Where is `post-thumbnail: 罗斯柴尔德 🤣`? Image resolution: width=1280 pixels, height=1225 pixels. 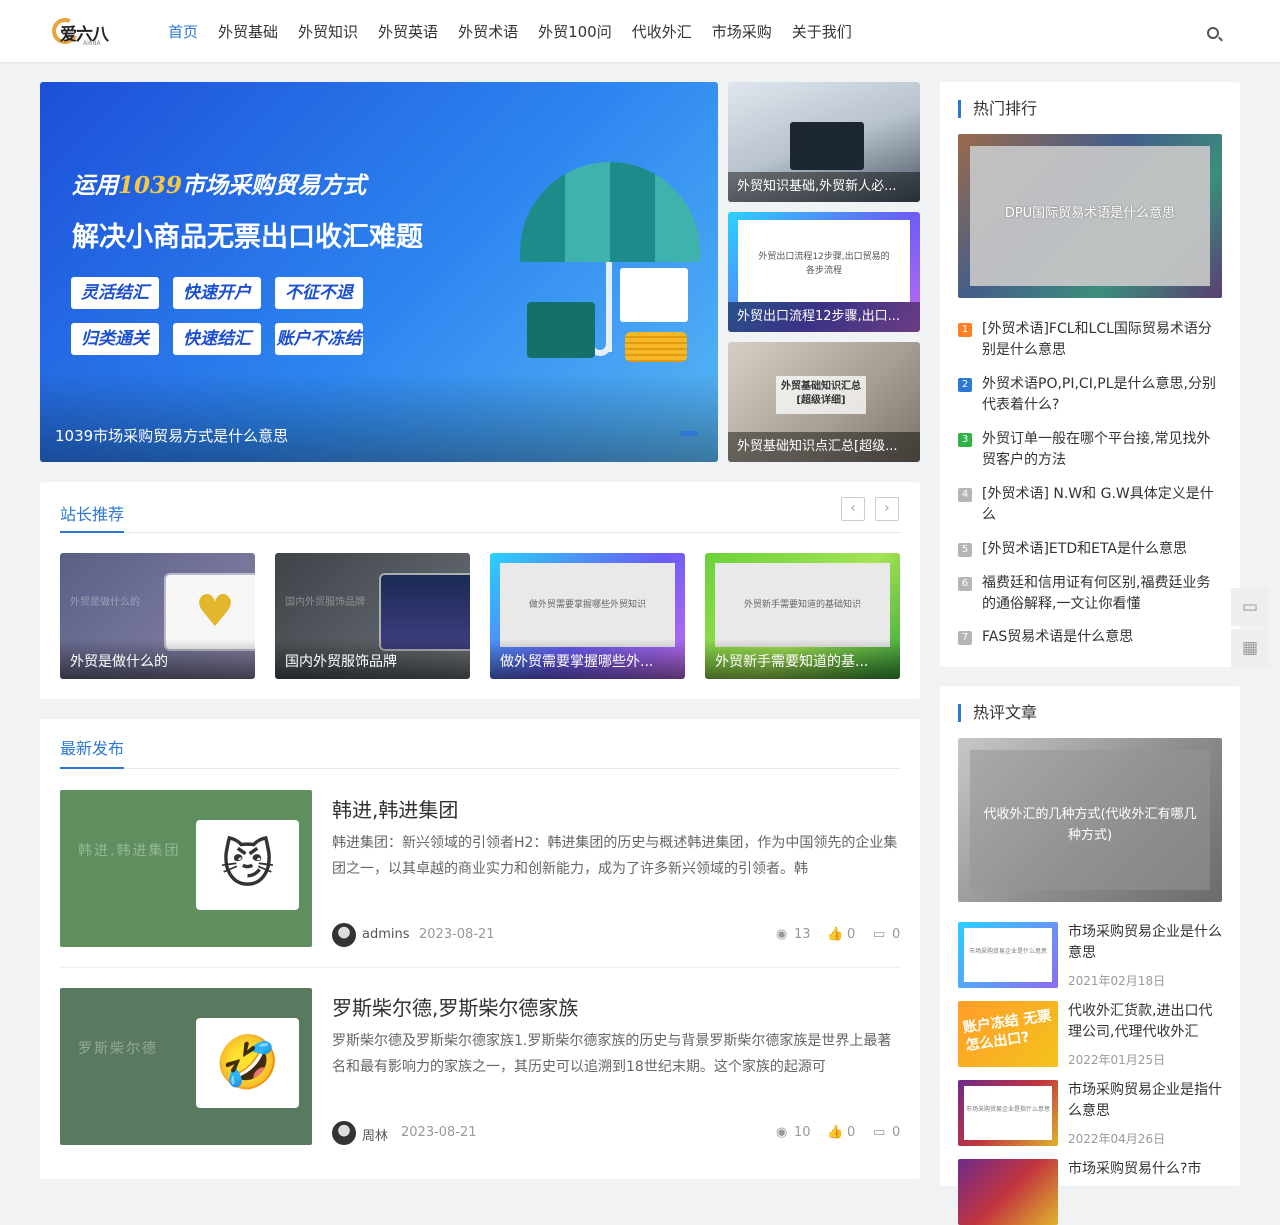 post-thumbnail: 罗斯柴尔德 🤣 is located at coordinates (186, 1066).